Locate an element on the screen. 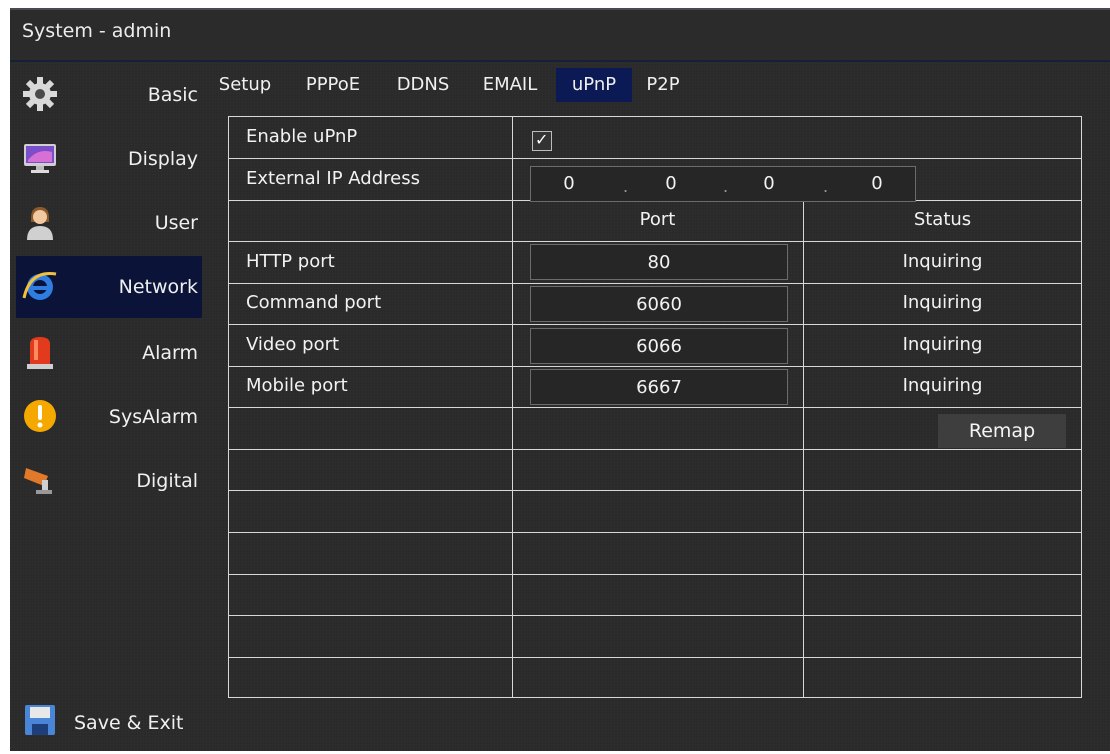 The image size is (1110, 754). enable-upnp-checkbox: ✓ is located at coordinates (542, 140).